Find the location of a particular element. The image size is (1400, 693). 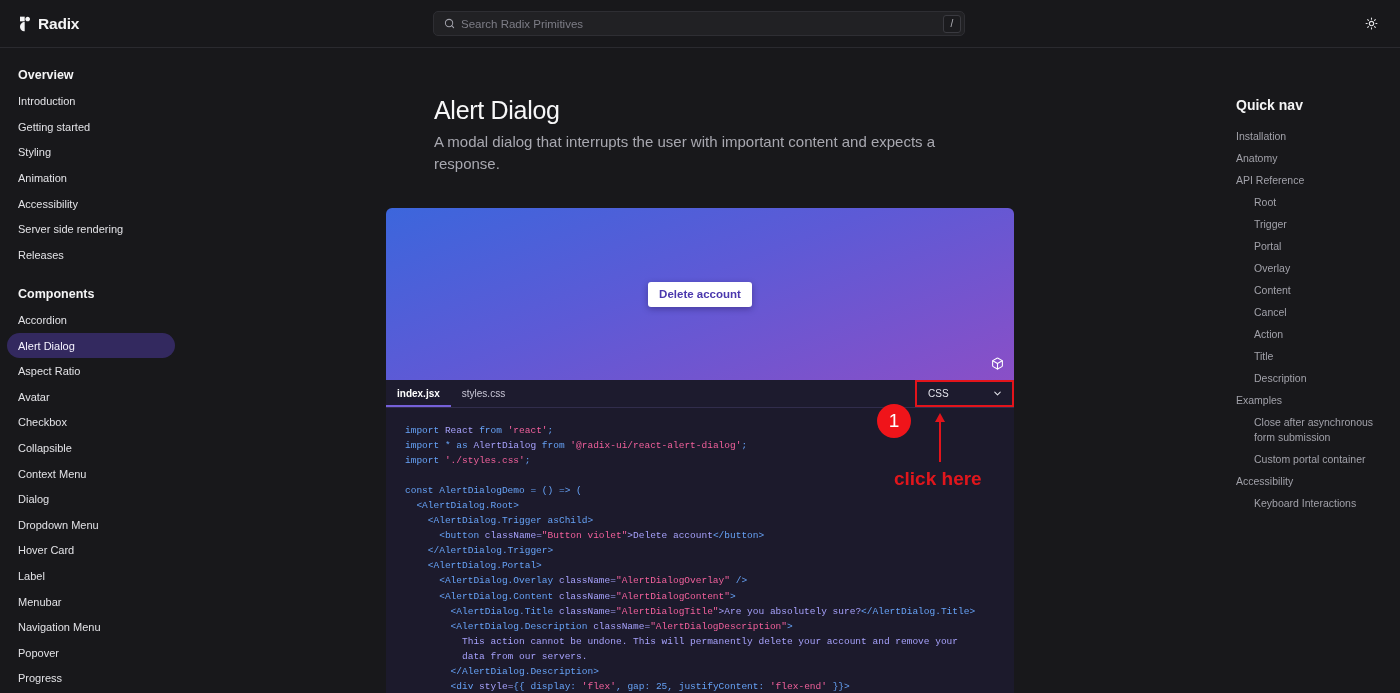

cube-icon is located at coordinates (997, 363).